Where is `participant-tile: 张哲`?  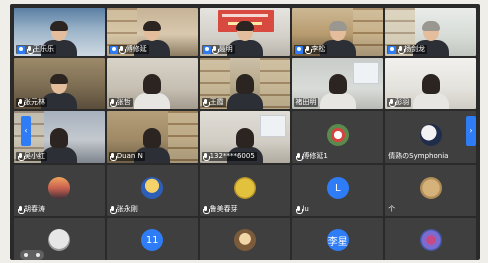
participant-tile: 张哲 is located at coordinates (152, 83).